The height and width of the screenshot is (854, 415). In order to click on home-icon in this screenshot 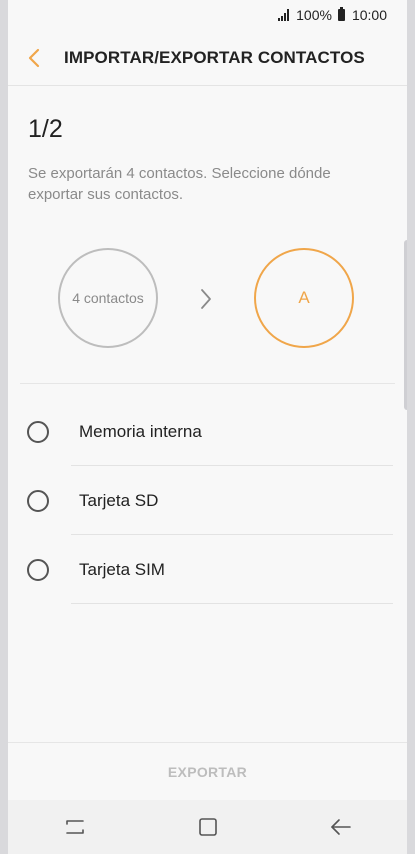, I will do `click(207, 827)`.